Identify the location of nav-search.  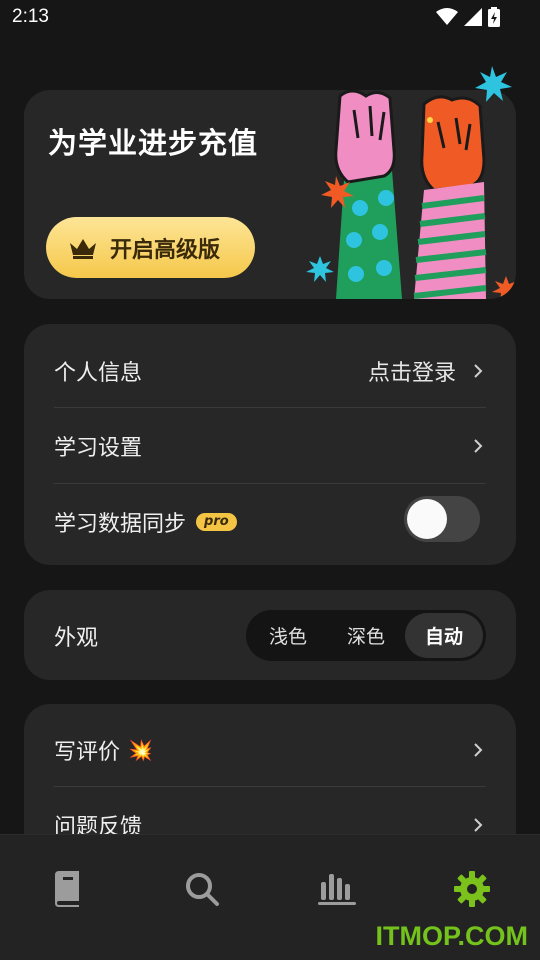
(202, 889).